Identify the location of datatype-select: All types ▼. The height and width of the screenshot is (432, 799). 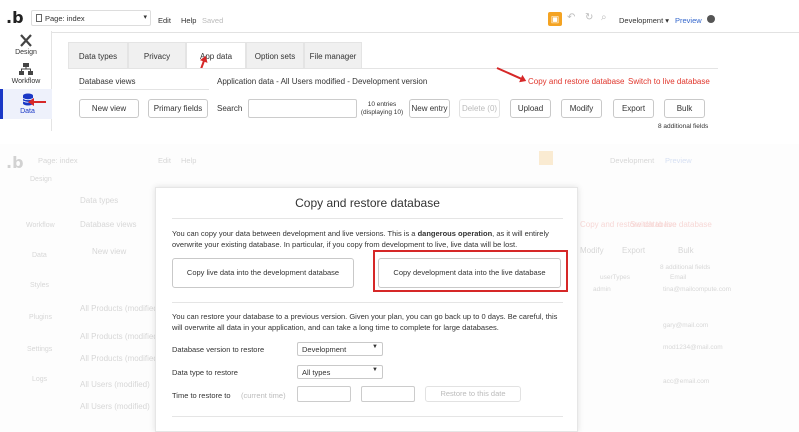
(340, 372).